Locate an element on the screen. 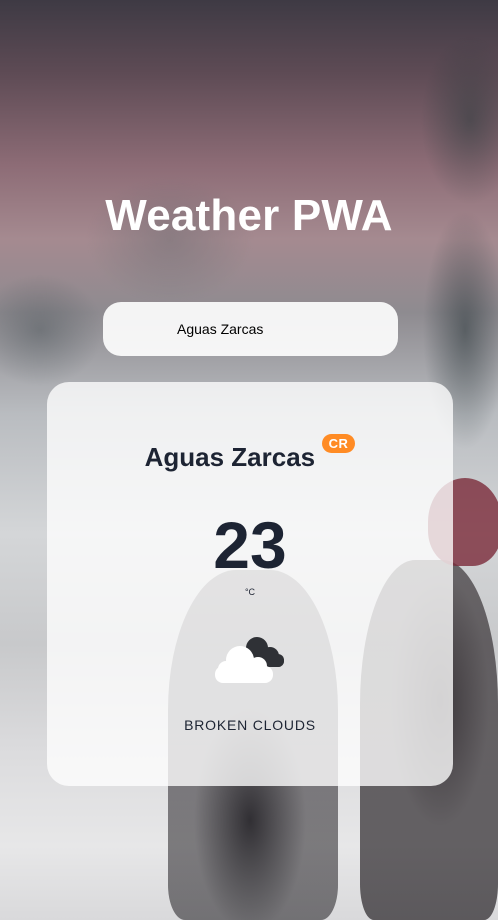  city-name: Aguas Zarcas is located at coordinates (230, 457).